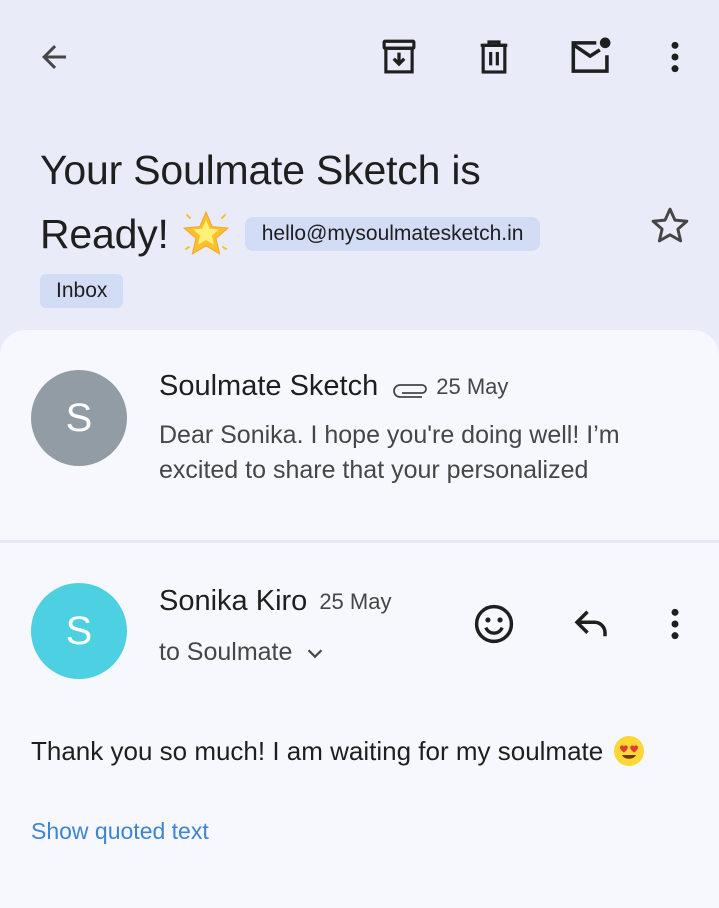 This screenshot has width=719, height=908. I want to click on reply-icon, so click(590, 623).